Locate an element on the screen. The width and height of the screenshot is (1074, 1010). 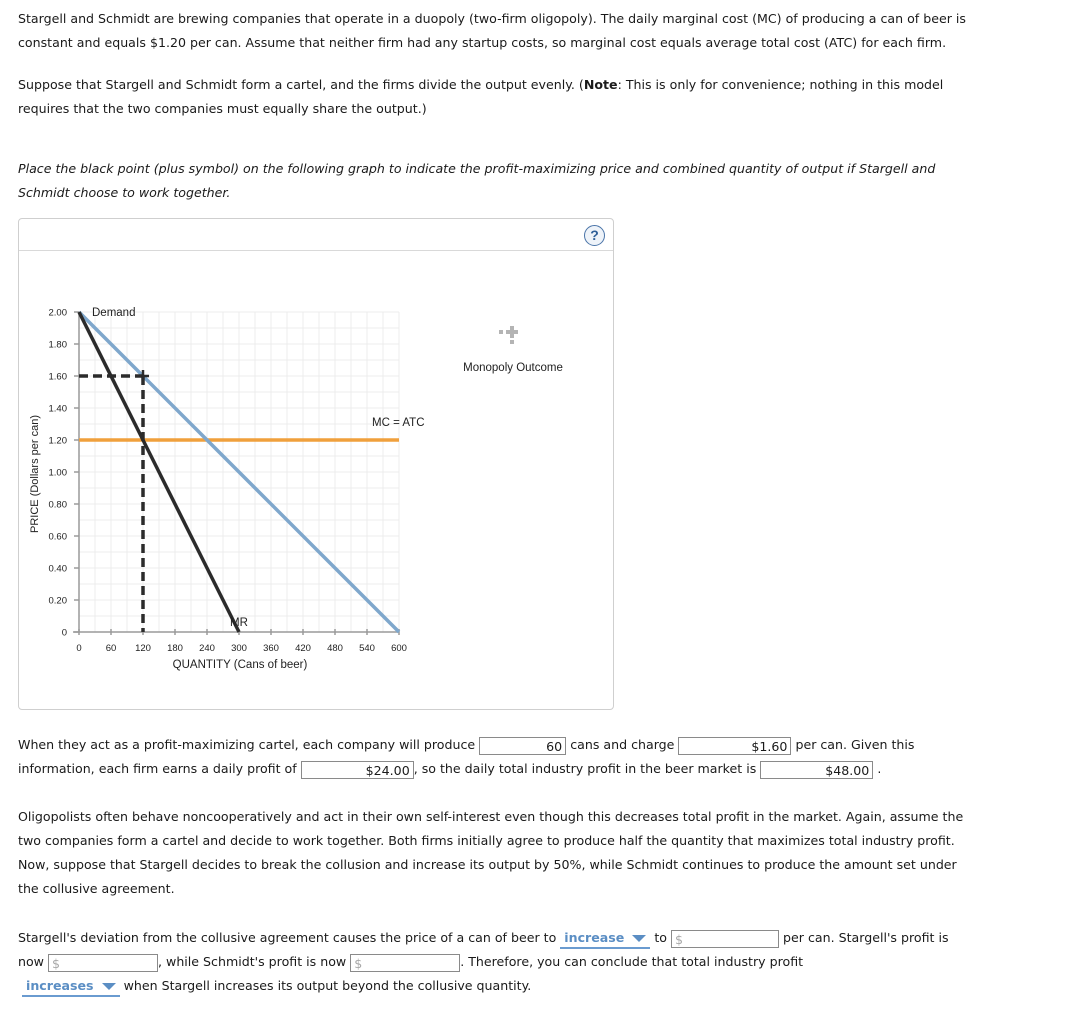
x-tick-label: 240 is located at coordinates (207, 648).